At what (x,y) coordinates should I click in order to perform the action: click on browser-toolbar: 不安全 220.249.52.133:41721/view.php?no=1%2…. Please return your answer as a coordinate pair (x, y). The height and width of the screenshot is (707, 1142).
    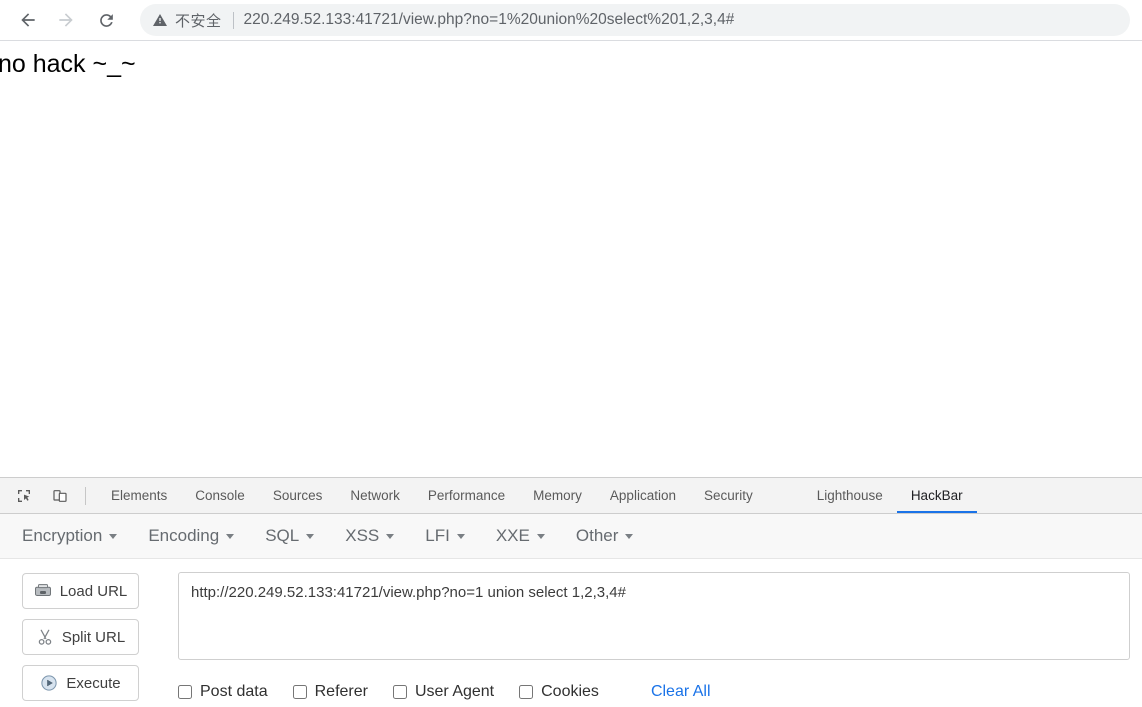
    Looking at the image, I should click on (571, 20).